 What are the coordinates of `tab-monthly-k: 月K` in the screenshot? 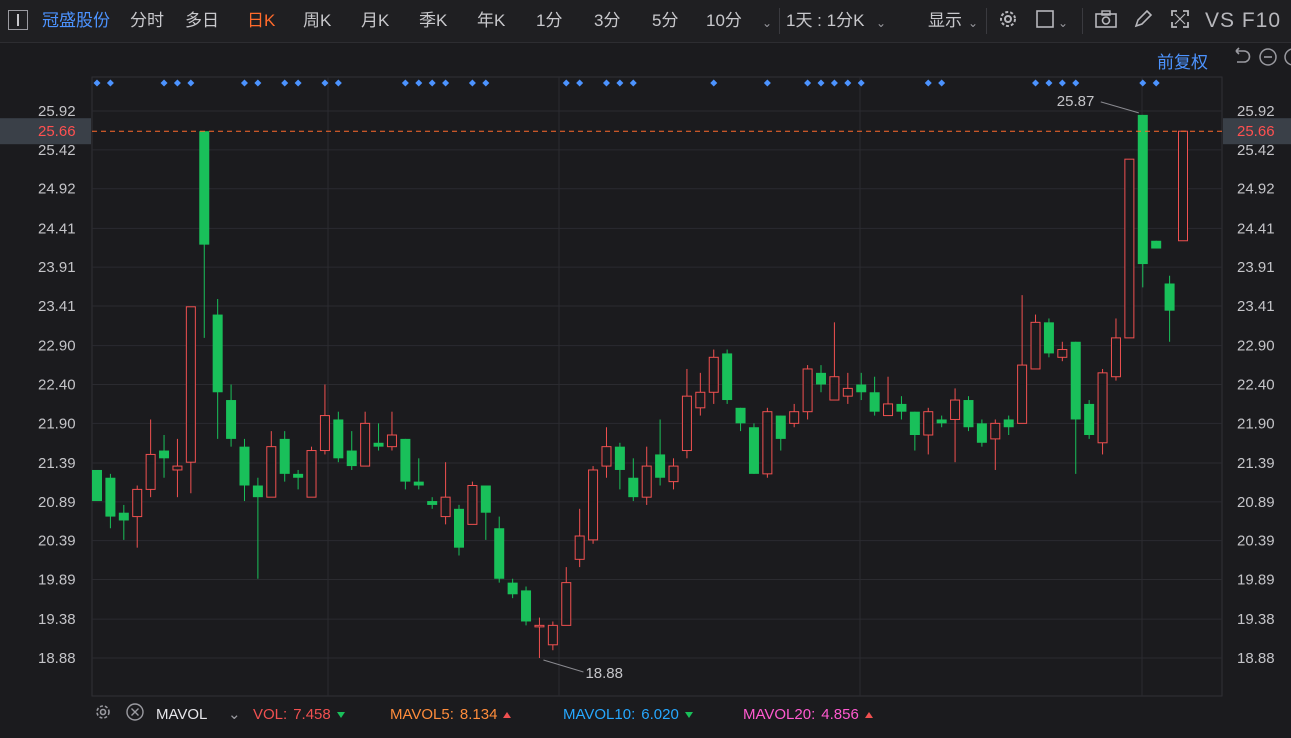 It's located at (375, 21).